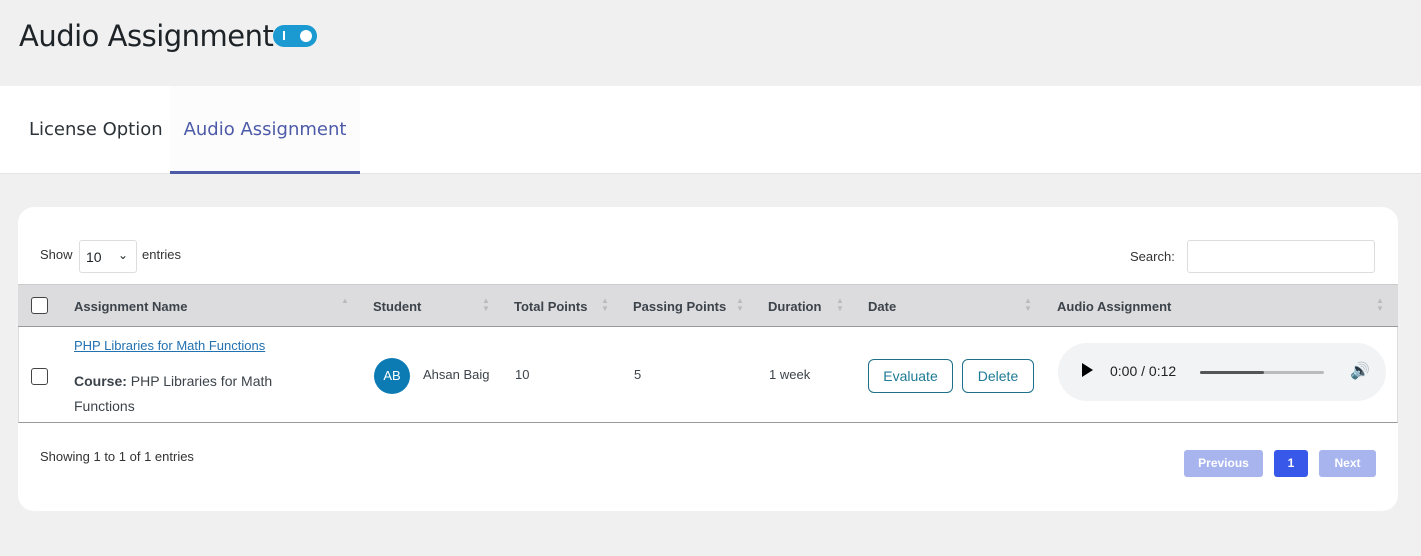 Image resolution: width=1421 pixels, height=556 pixels. I want to click on tab-license-option: License Option, so click(96, 130).